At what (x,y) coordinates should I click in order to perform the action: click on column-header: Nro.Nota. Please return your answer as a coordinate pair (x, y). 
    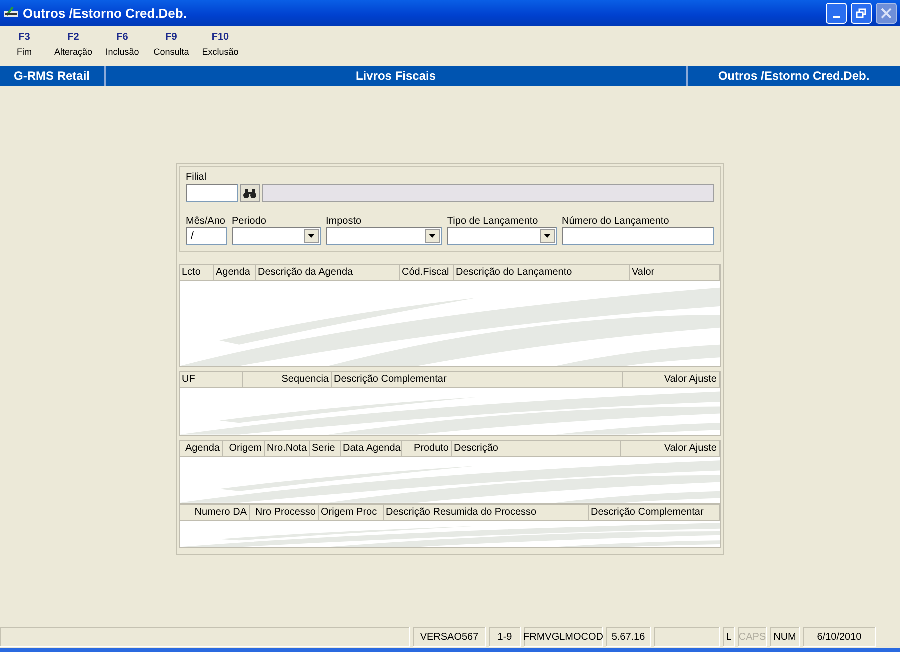
    Looking at the image, I should click on (287, 448).